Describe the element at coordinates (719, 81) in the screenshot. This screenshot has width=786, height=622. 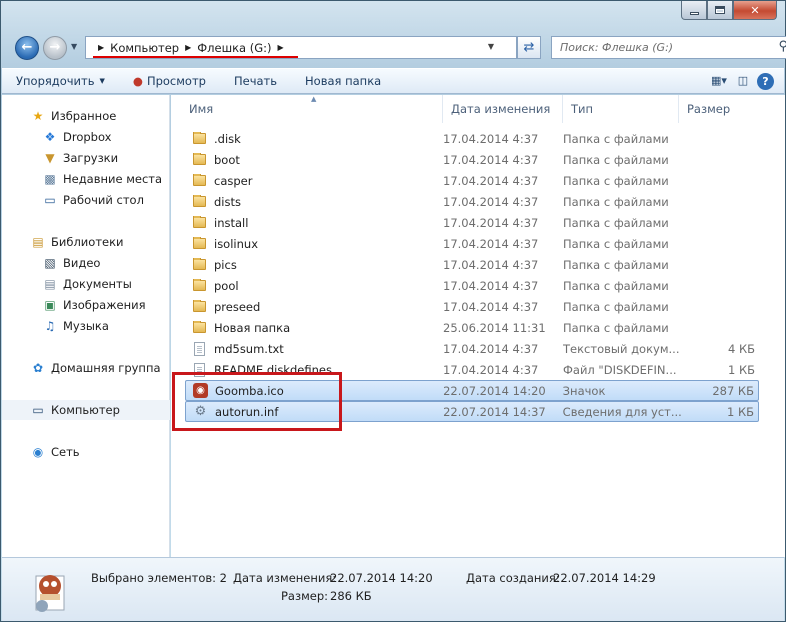
I see `change-view-icon: ▦▾` at that location.